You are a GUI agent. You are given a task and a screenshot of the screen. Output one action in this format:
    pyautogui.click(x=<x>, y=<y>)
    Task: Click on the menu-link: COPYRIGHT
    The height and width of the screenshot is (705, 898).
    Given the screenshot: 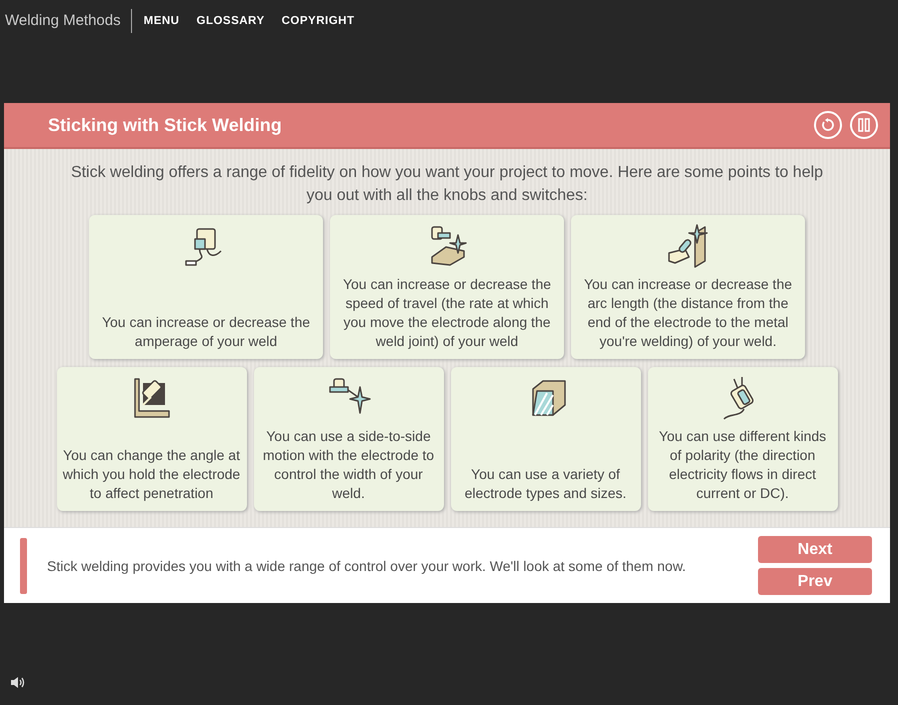 What is the action you would take?
    pyautogui.click(x=318, y=21)
    